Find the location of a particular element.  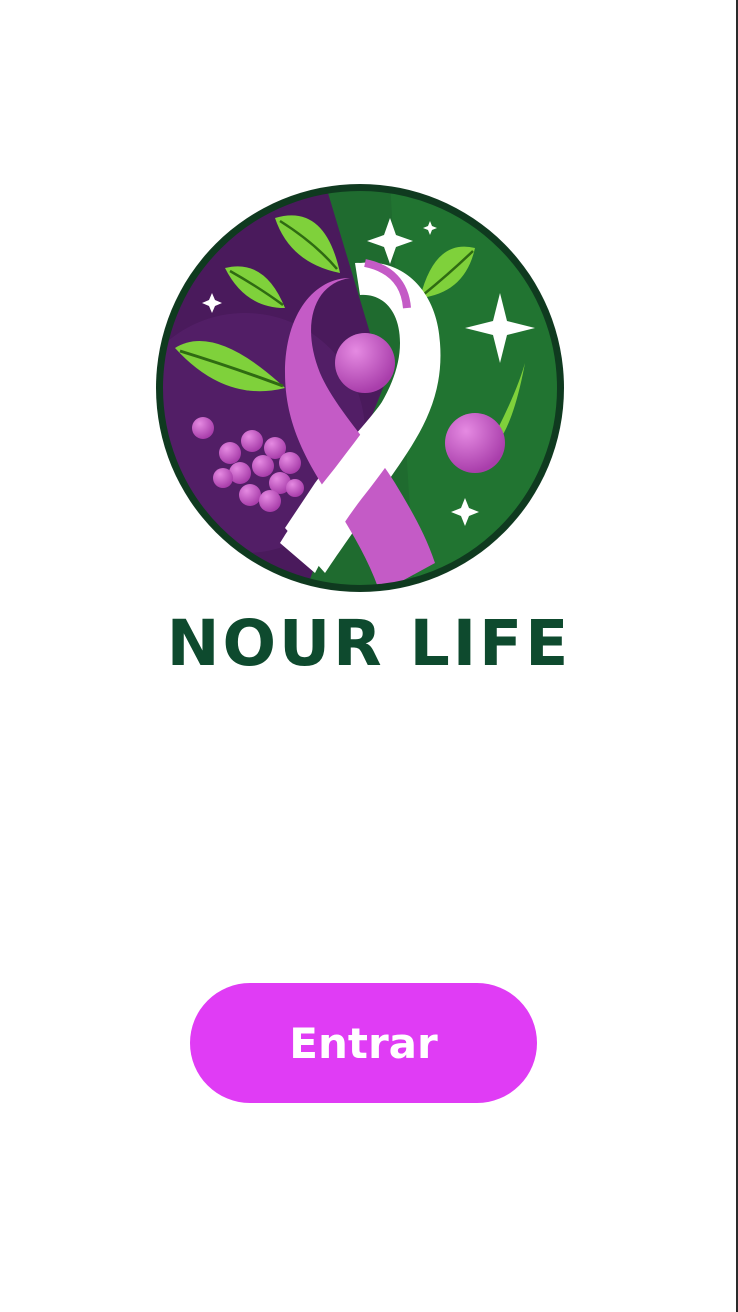

enter-button: Entrar is located at coordinates (363, 1043).